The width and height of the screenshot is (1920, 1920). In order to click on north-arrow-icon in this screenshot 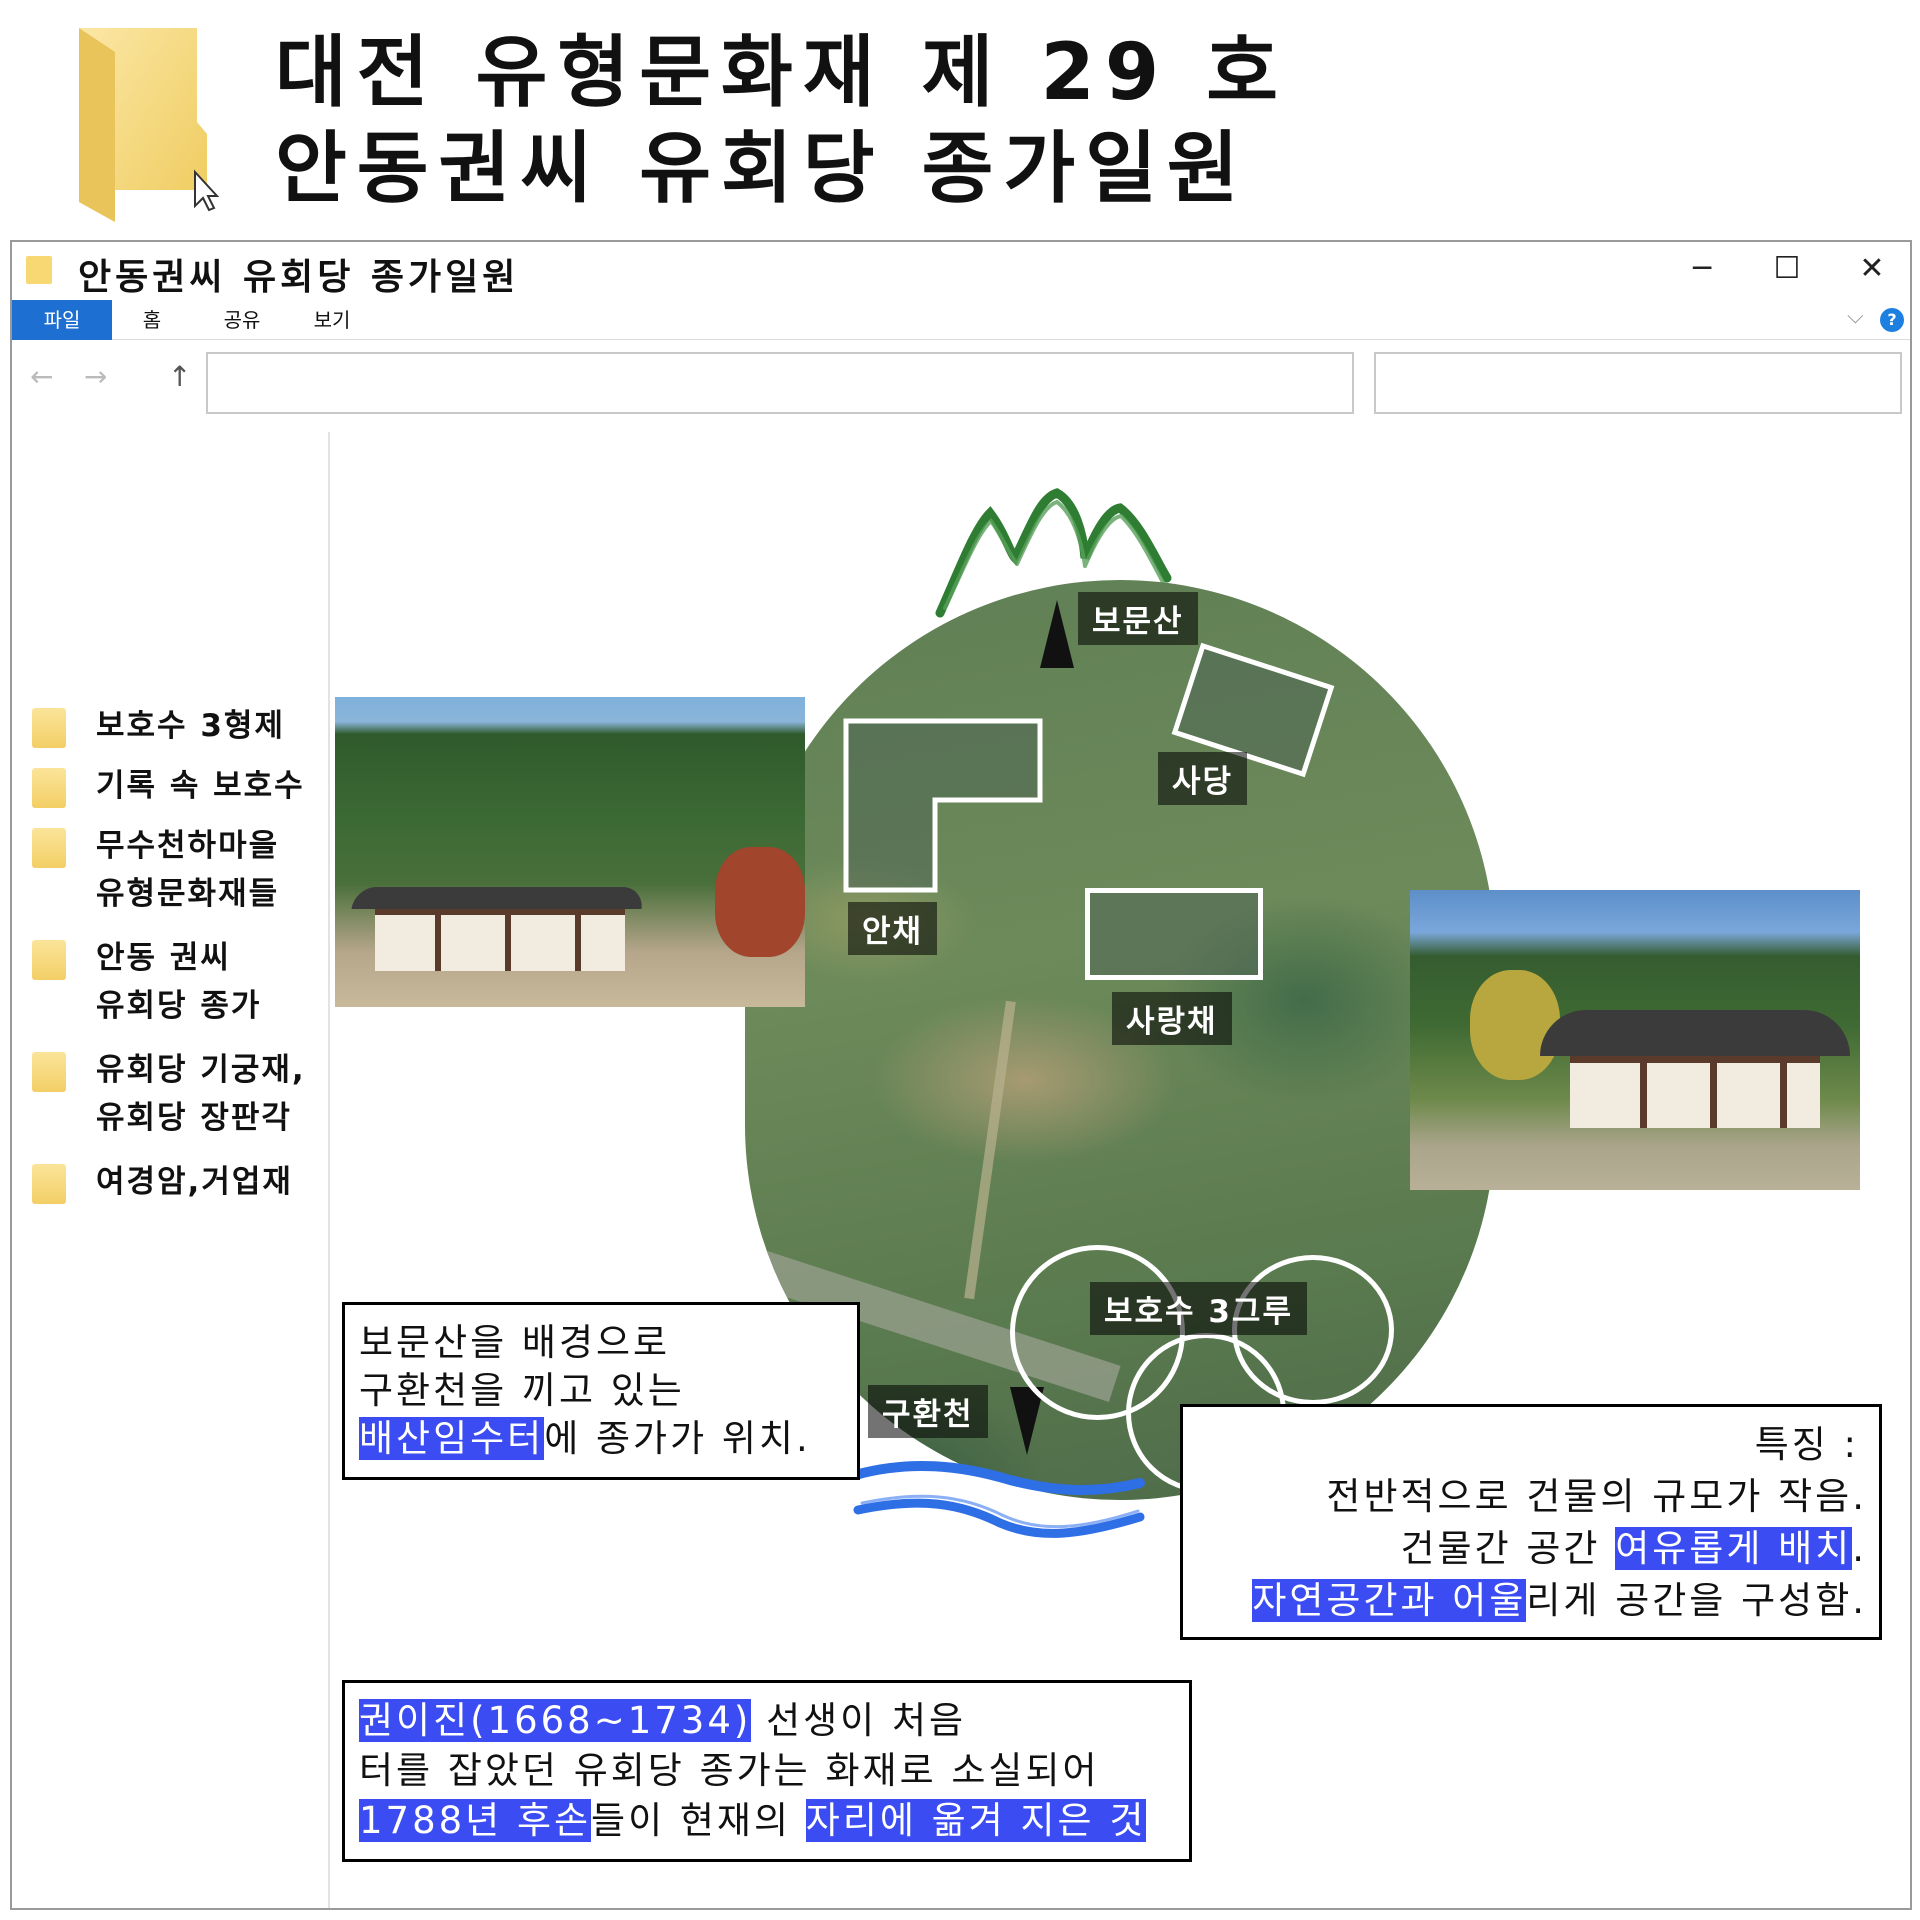, I will do `click(1057, 634)`.